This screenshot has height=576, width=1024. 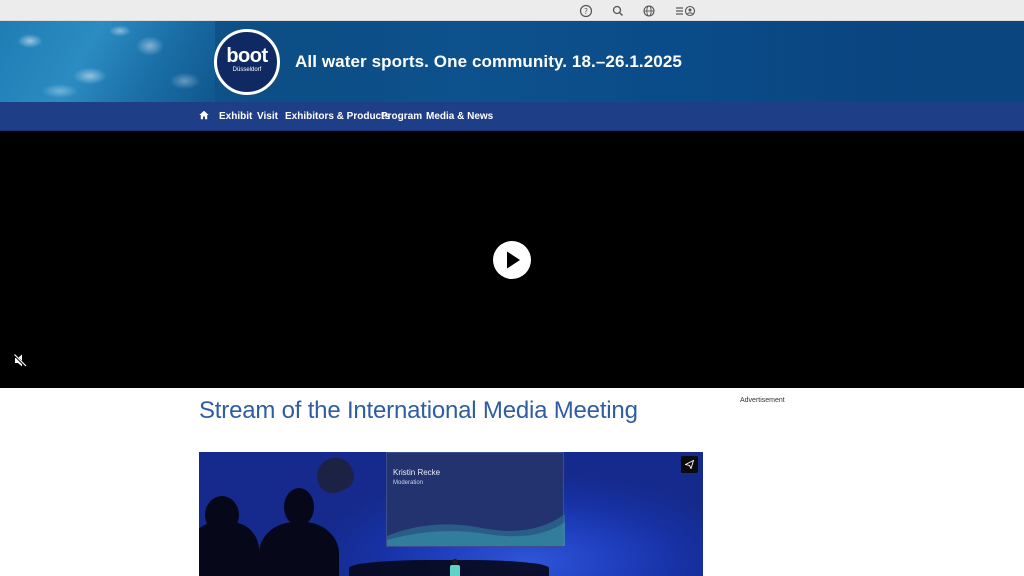 I want to click on muted-speaker-icon, so click(x=20, y=360).